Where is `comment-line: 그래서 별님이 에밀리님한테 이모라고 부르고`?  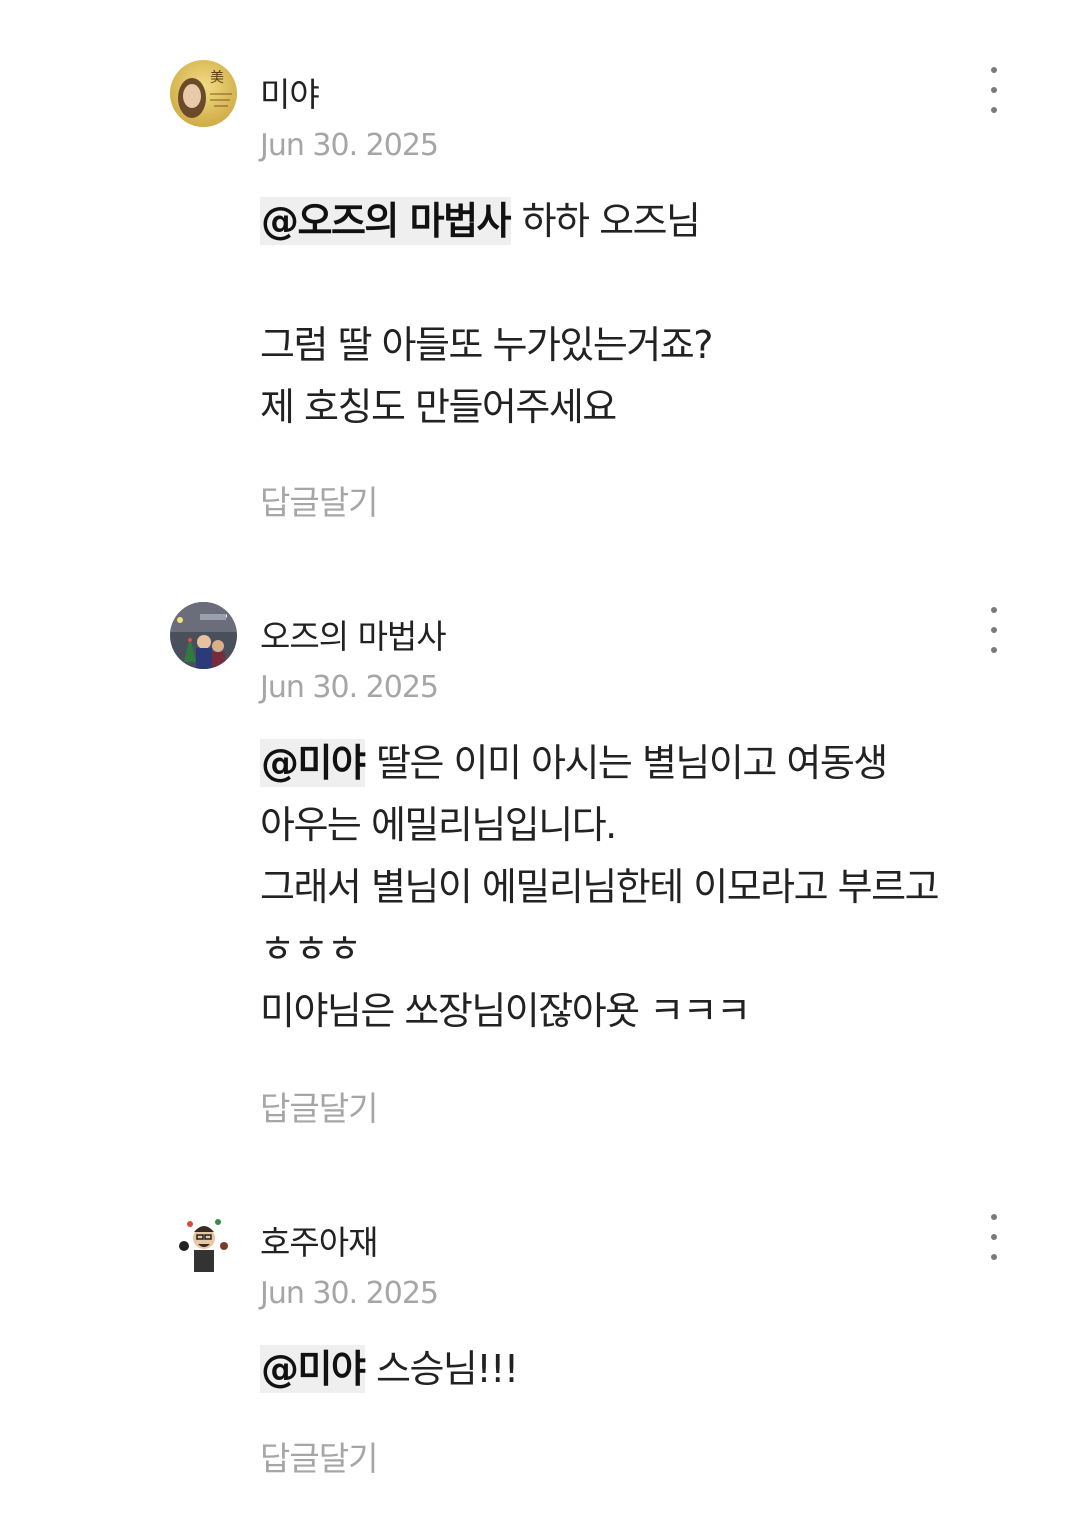 comment-line: 그래서 별님이 에밀리님한테 이모라고 부르고 is located at coordinates (600, 887).